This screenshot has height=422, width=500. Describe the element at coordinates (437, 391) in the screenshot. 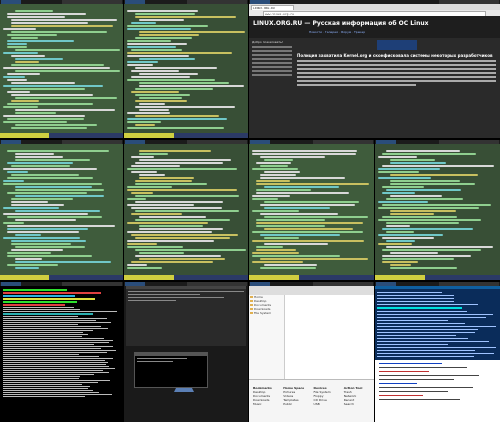

I see `message-pager` at that location.